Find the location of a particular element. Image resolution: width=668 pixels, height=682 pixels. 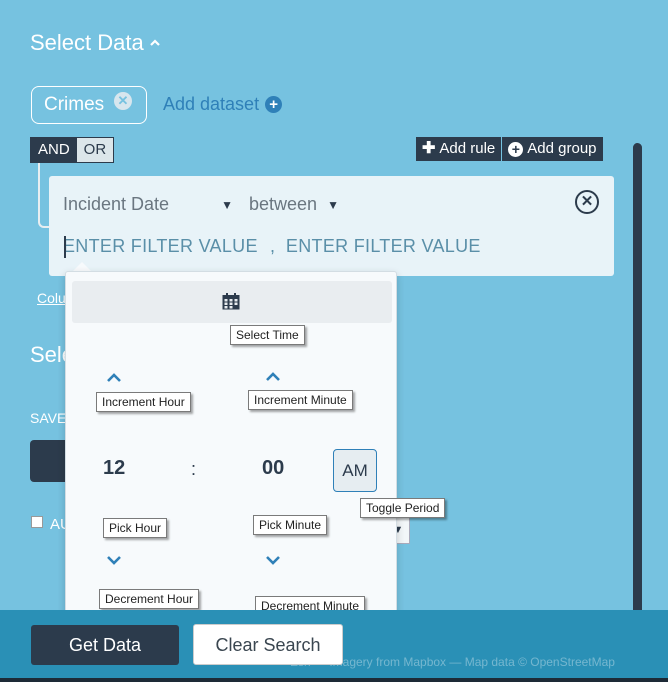

select-data-heading: Select Data is located at coordinates (95, 43).